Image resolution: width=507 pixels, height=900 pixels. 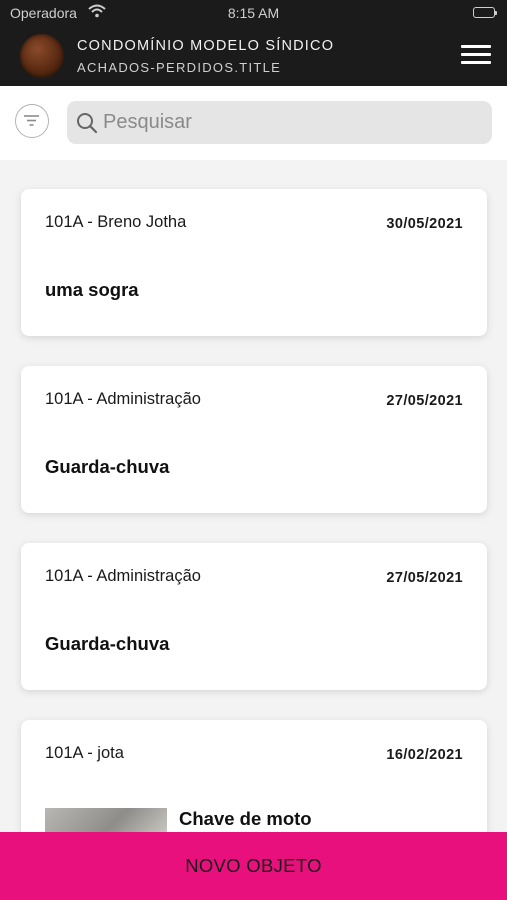 What do you see at coordinates (424, 755) in the screenshot?
I see `item-date: 16/02/2021` at bounding box center [424, 755].